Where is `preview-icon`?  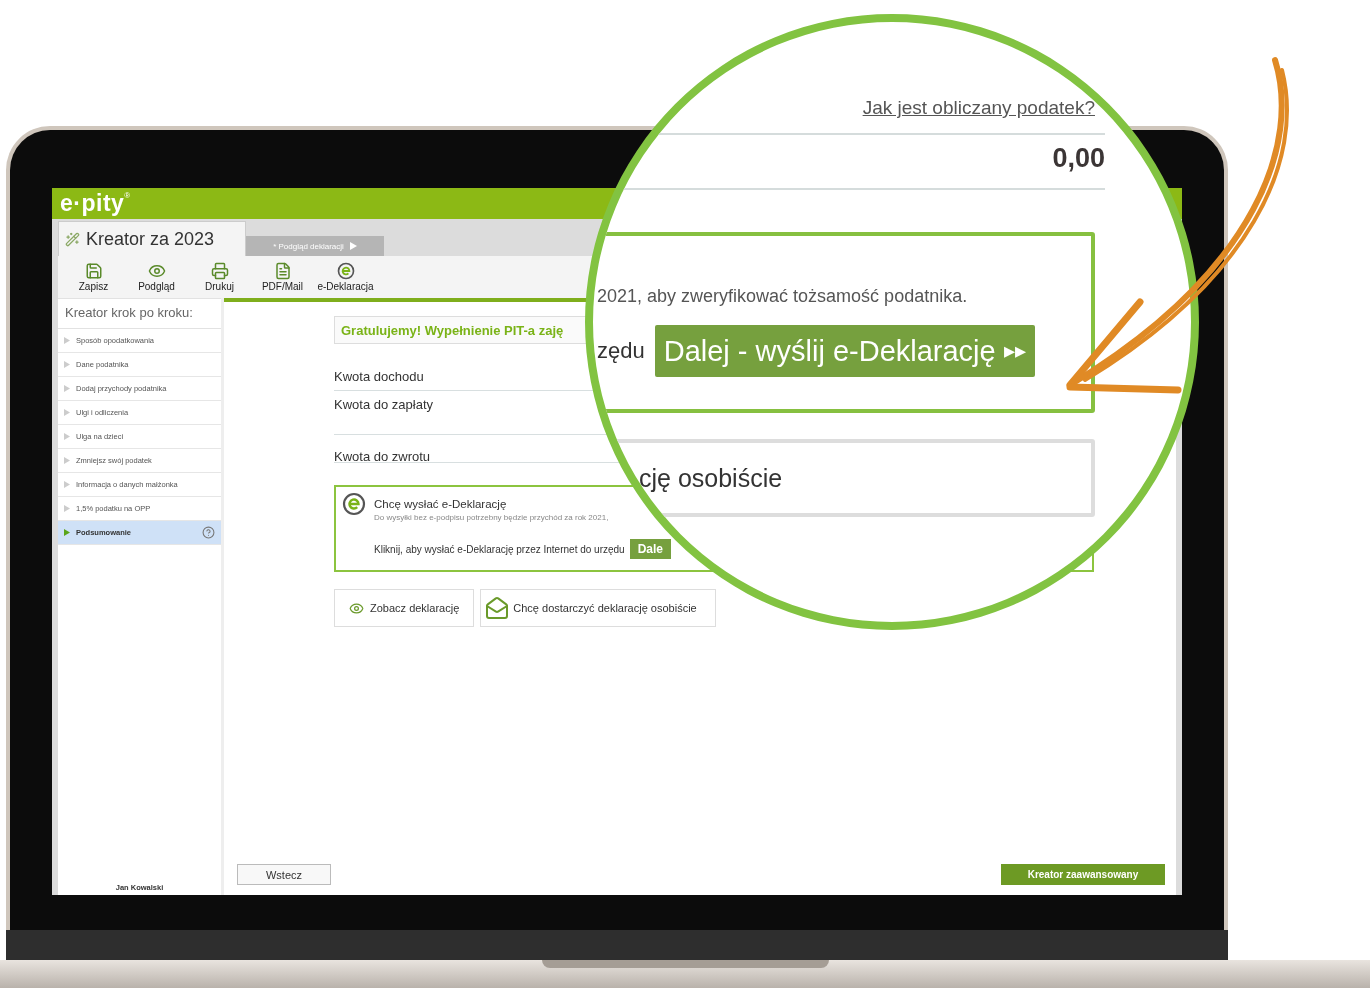
preview-icon is located at coordinates (156, 271).